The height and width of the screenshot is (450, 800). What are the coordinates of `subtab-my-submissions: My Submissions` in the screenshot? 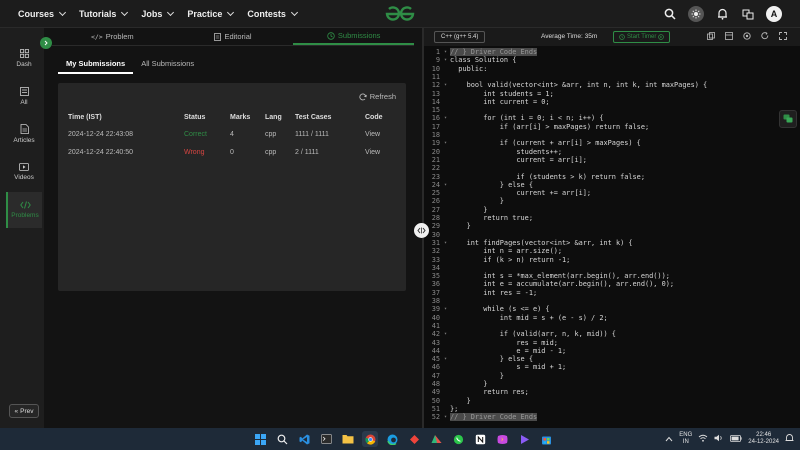 It's located at (96, 64).